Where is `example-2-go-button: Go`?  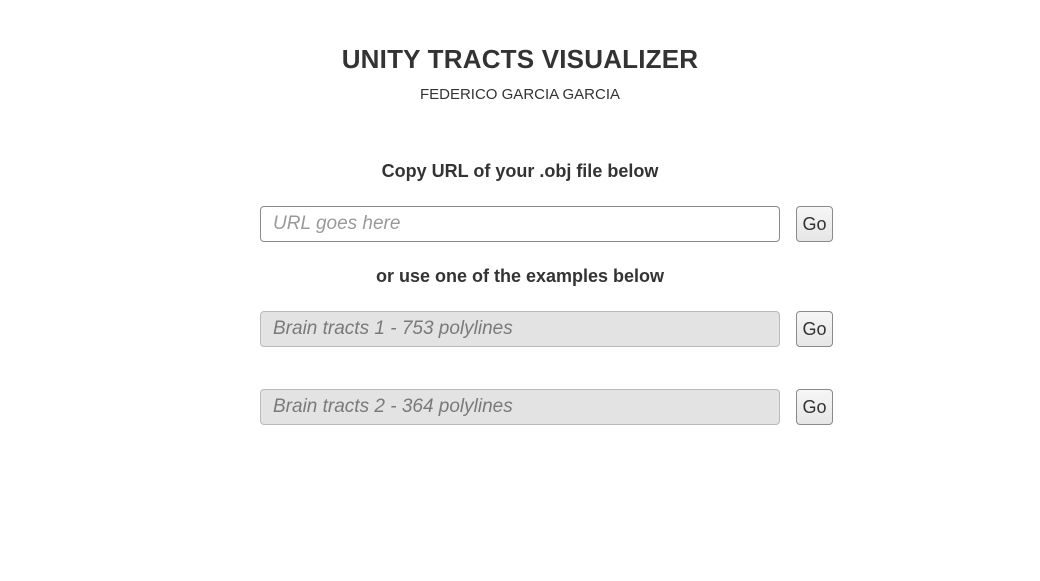
example-2-go-button: Go is located at coordinates (814, 407).